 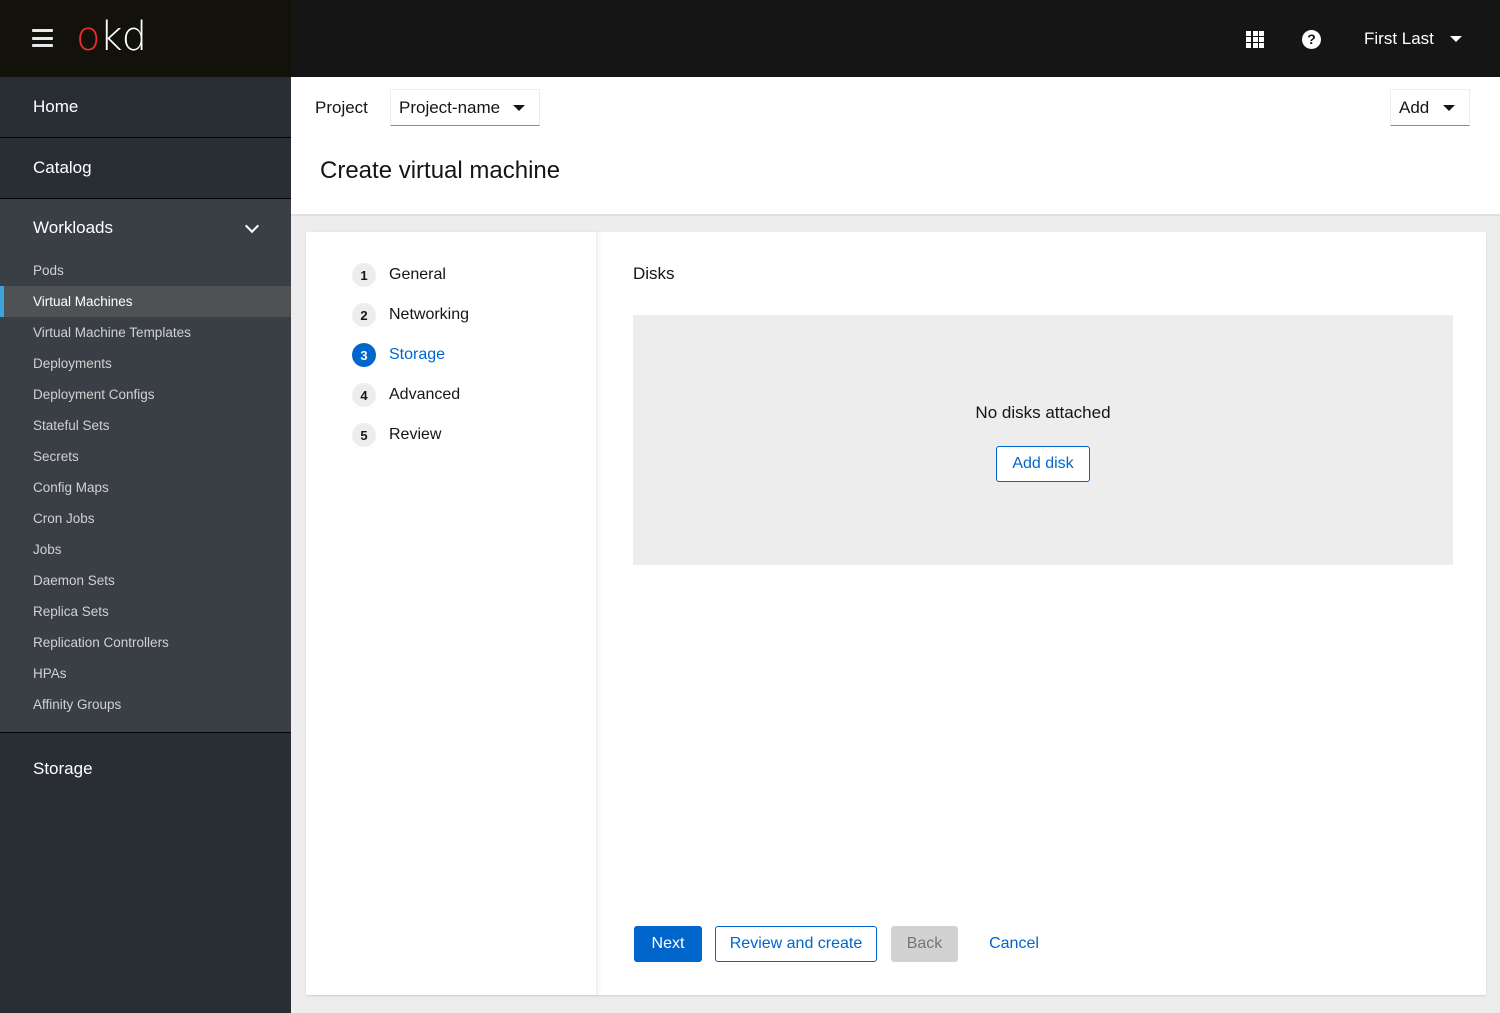 I want to click on sidebar-subitem-label: HPAs, so click(x=50, y=673).